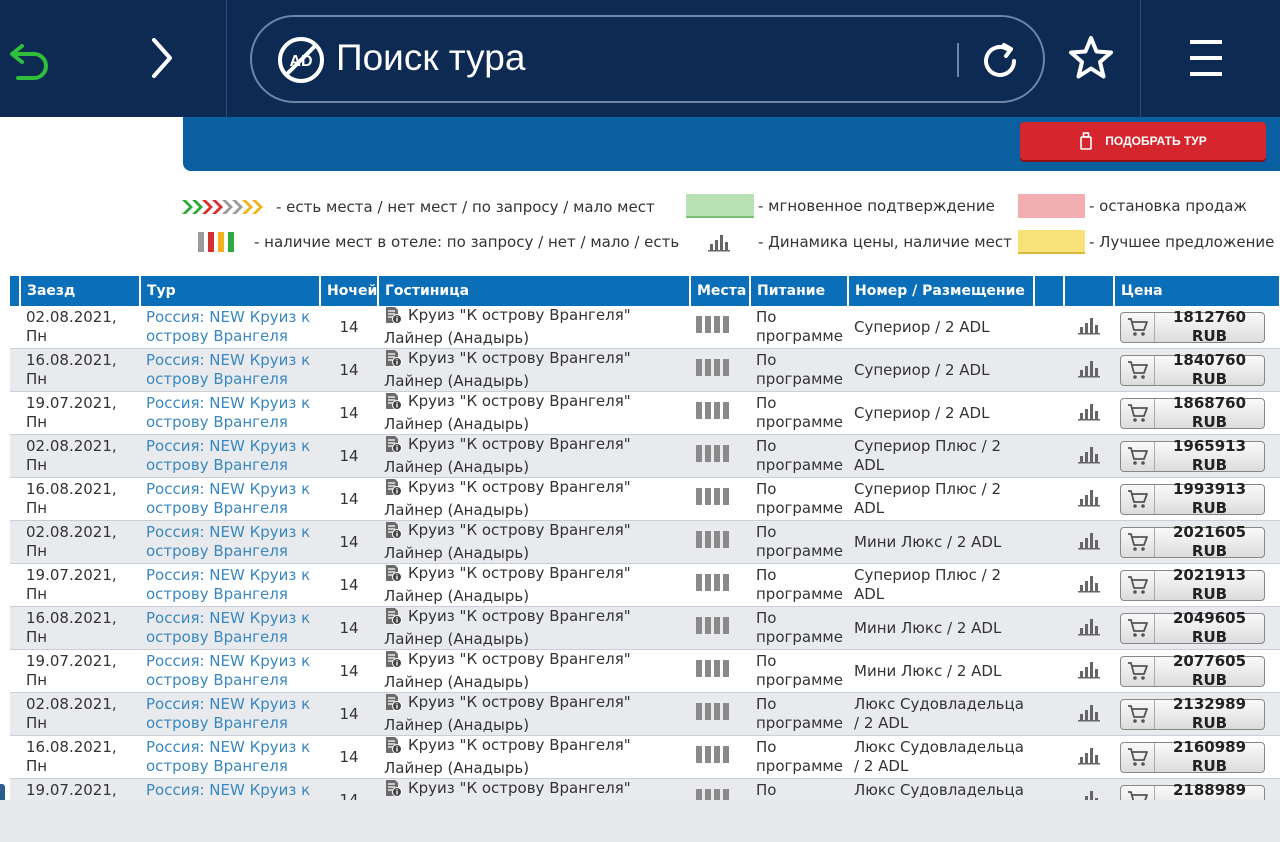 The image size is (1280, 842). Describe the element at coordinates (1192, 455) in the screenshot. I see `buy-price-button: 1965913 RUB` at that location.